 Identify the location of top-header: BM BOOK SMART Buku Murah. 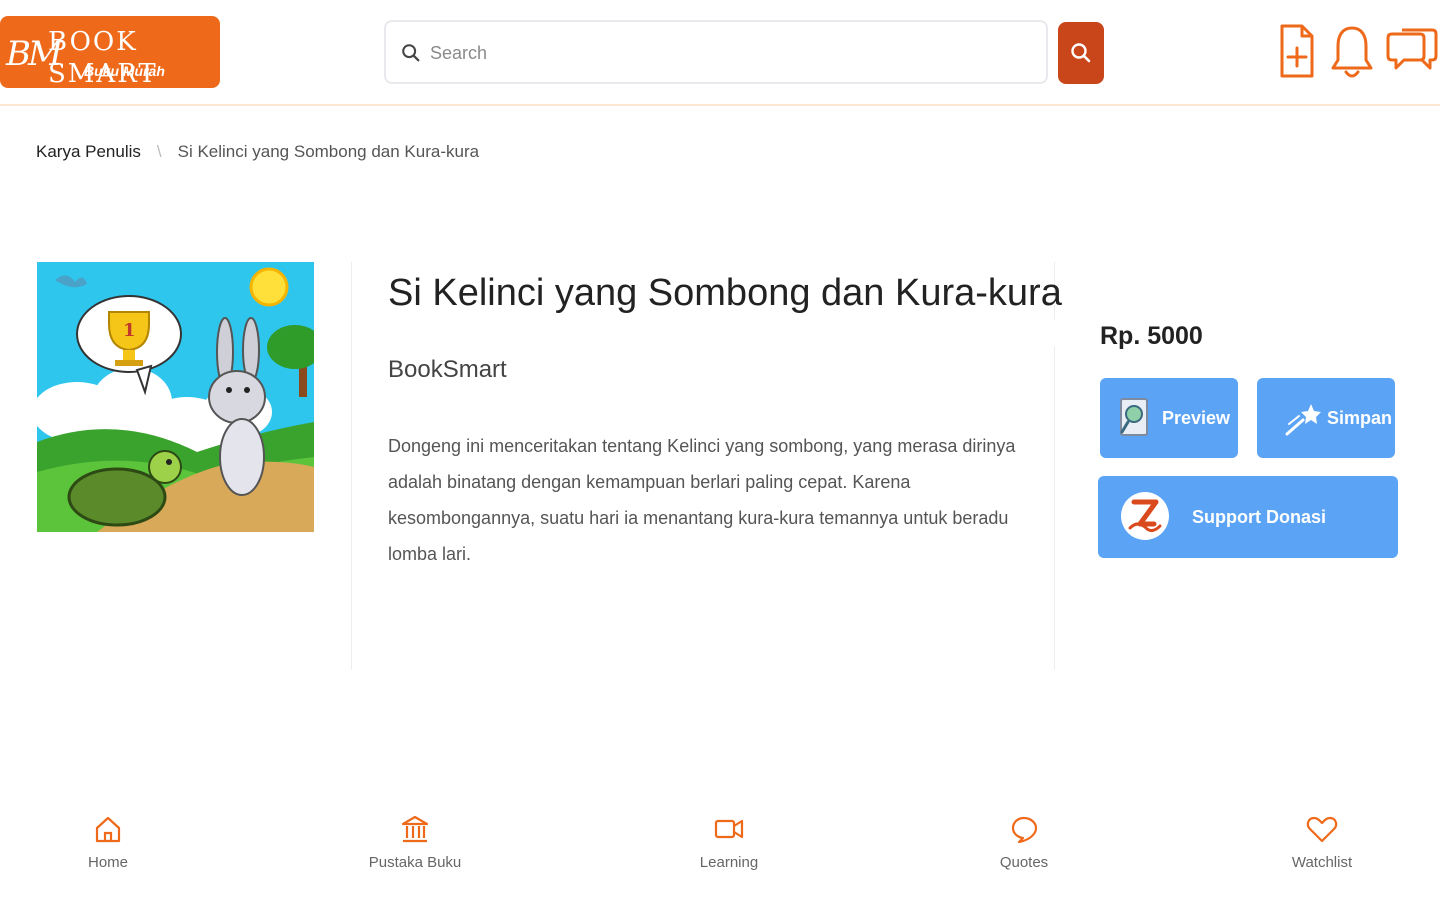
(720, 53).